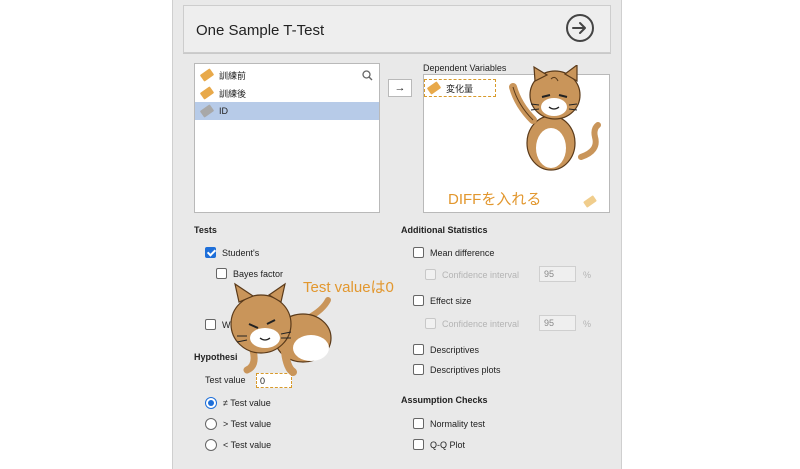 This screenshot has width=800, height=469. What do you see at coordinates (444, 400) in the screenshot?
I see `assumption-checks-heading: Assumption Checks` at bounding box center [444, 400].